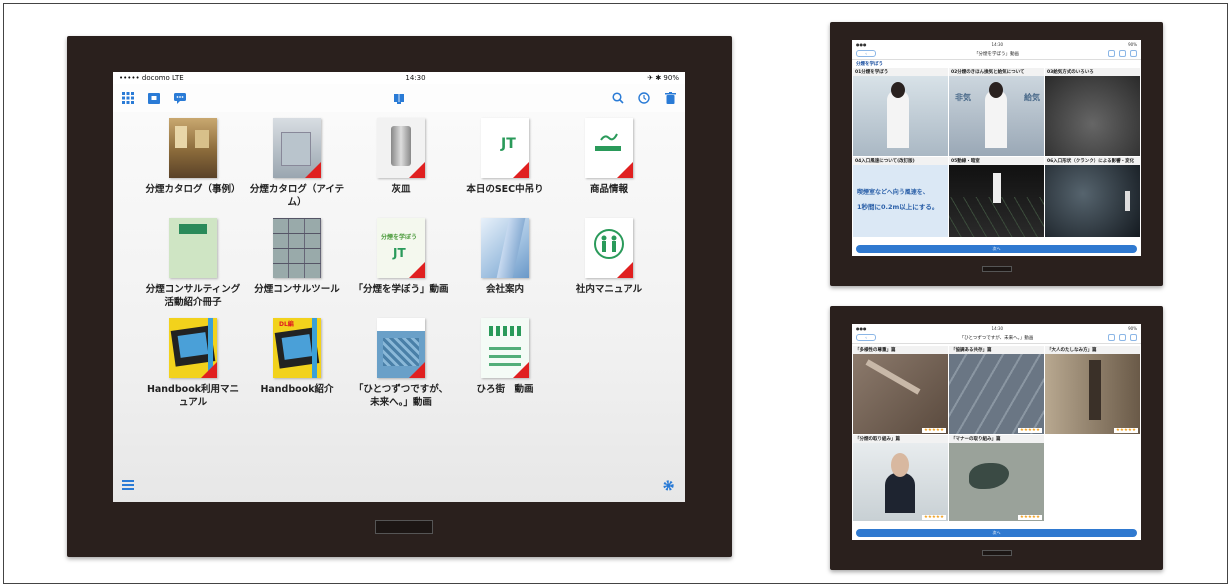  I want to click on video-caption: 06入口形状（クランク）による影響・変化, so click(1092, 161).